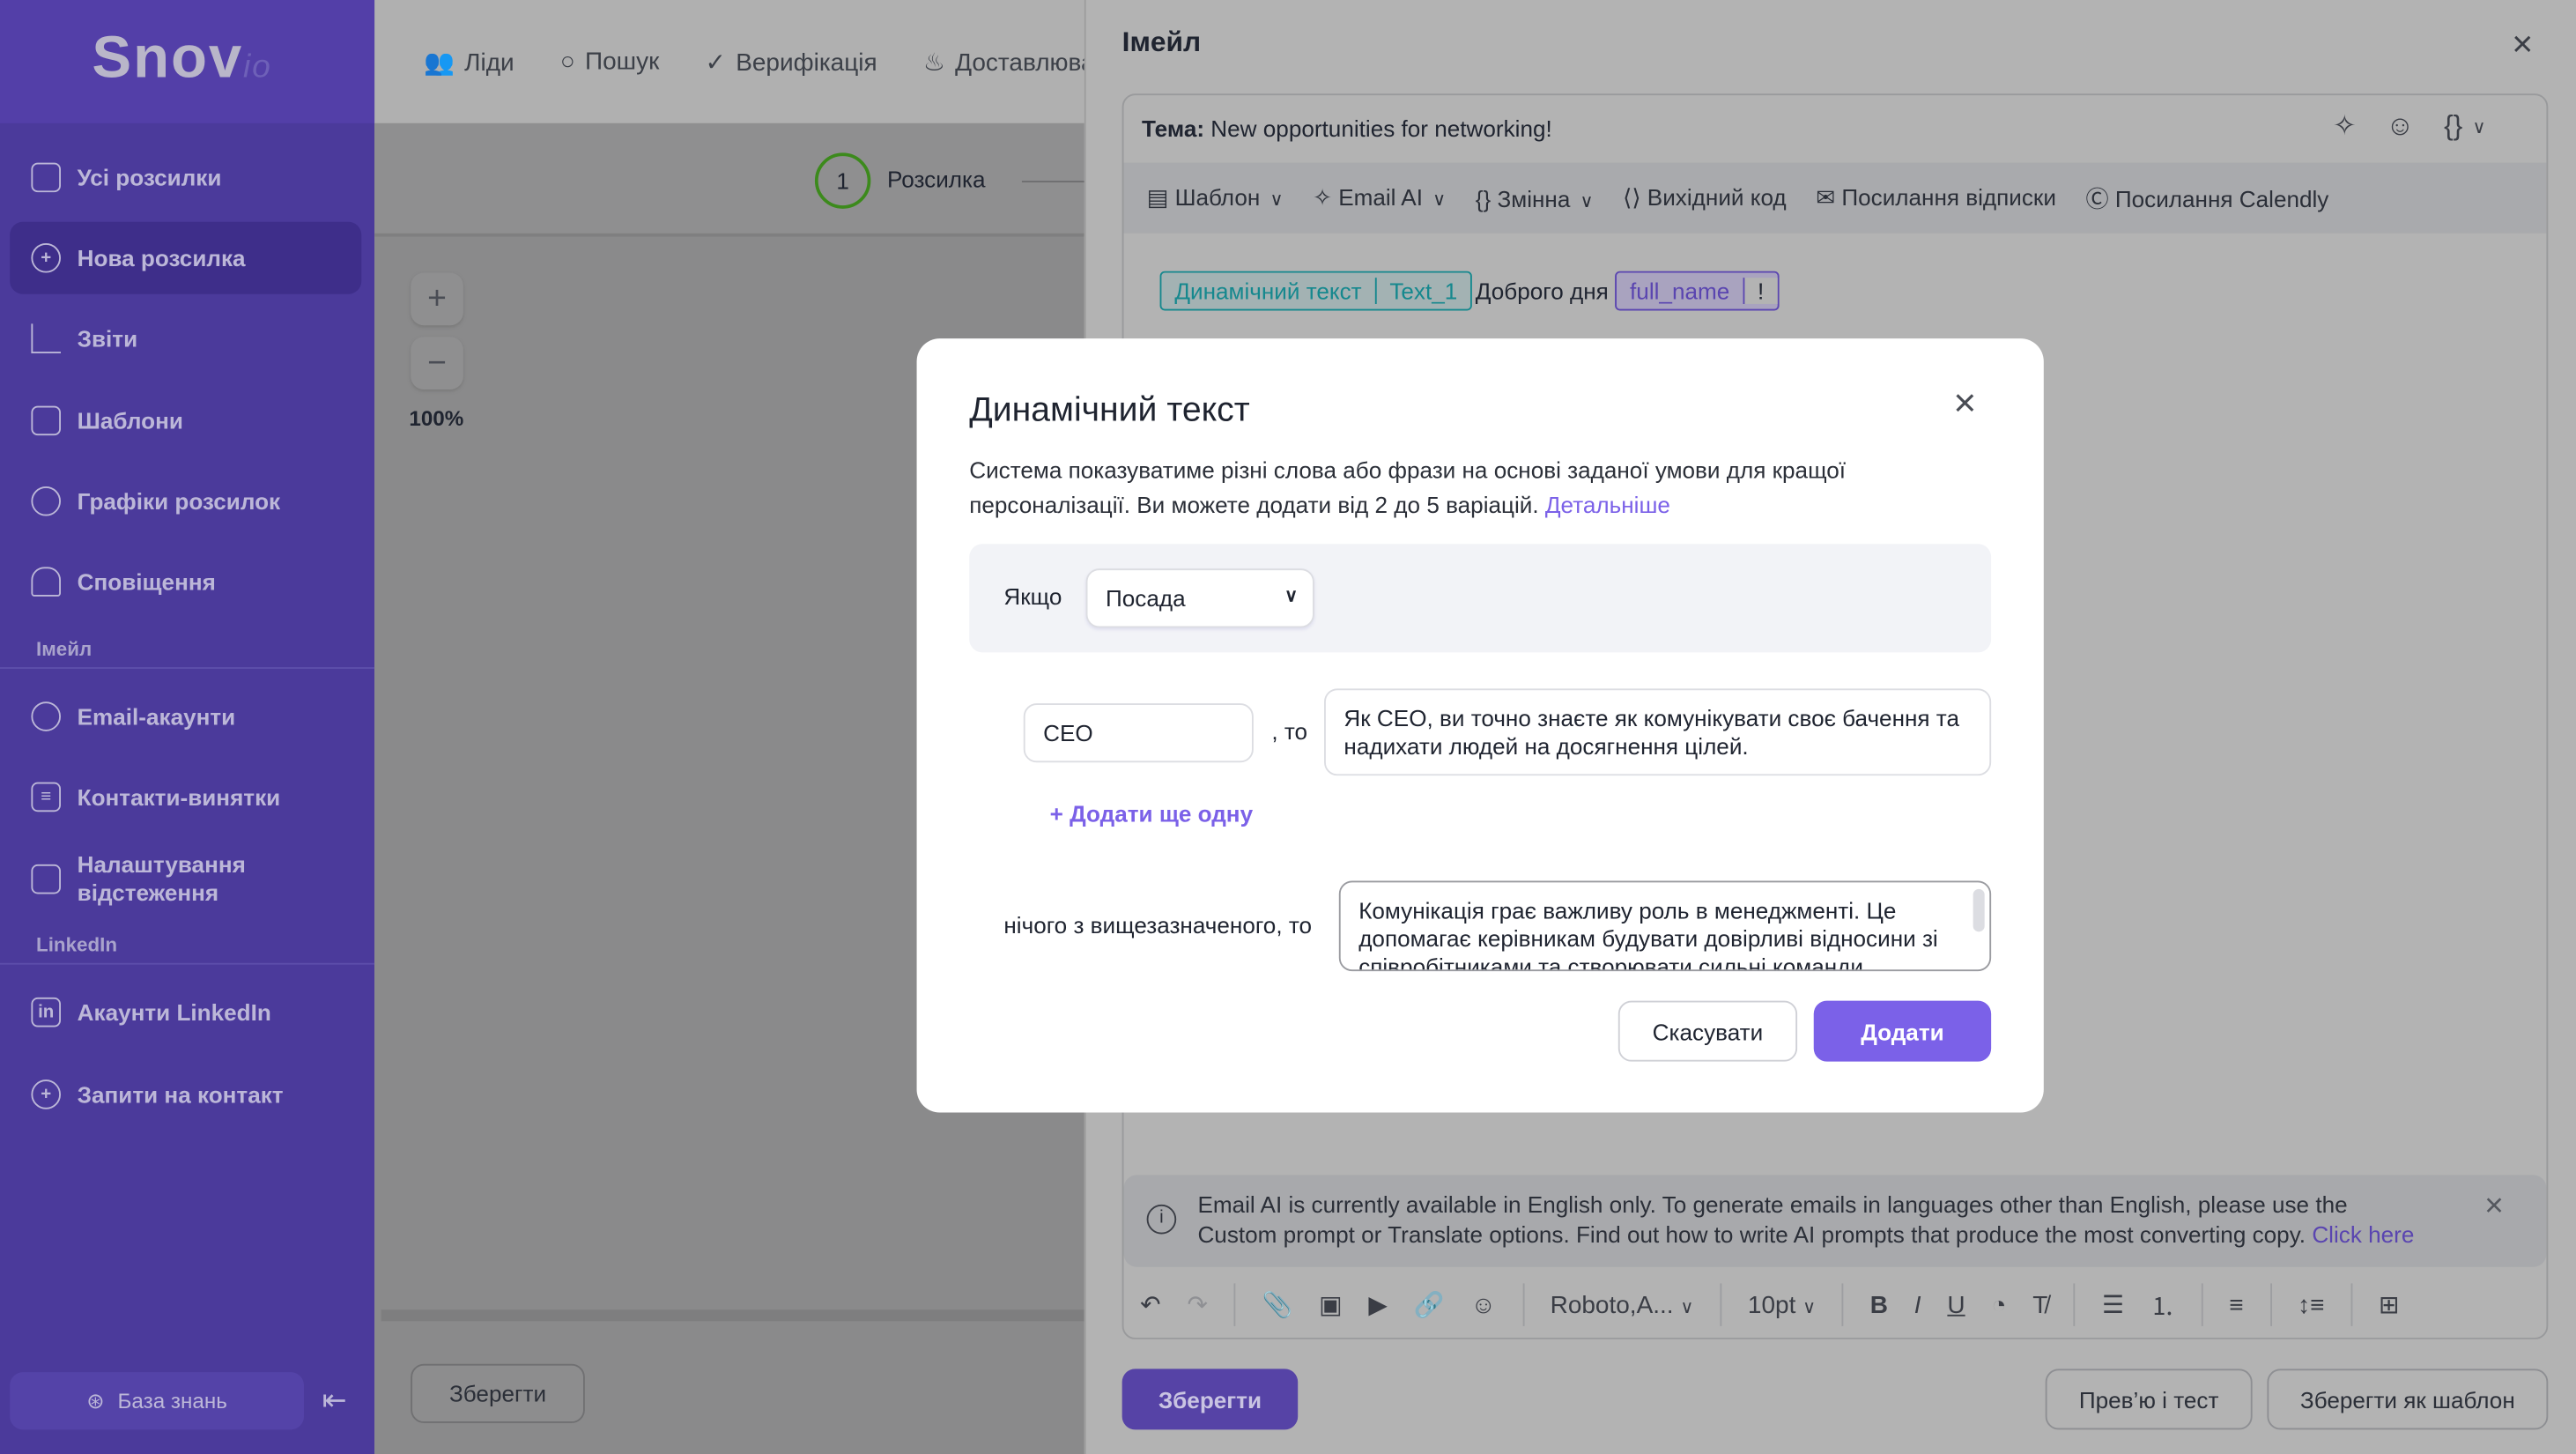 The height and width of the screenshot is (1454, 2576). I want to click on clear-format-icon: T̸, so click(2040, 1305).